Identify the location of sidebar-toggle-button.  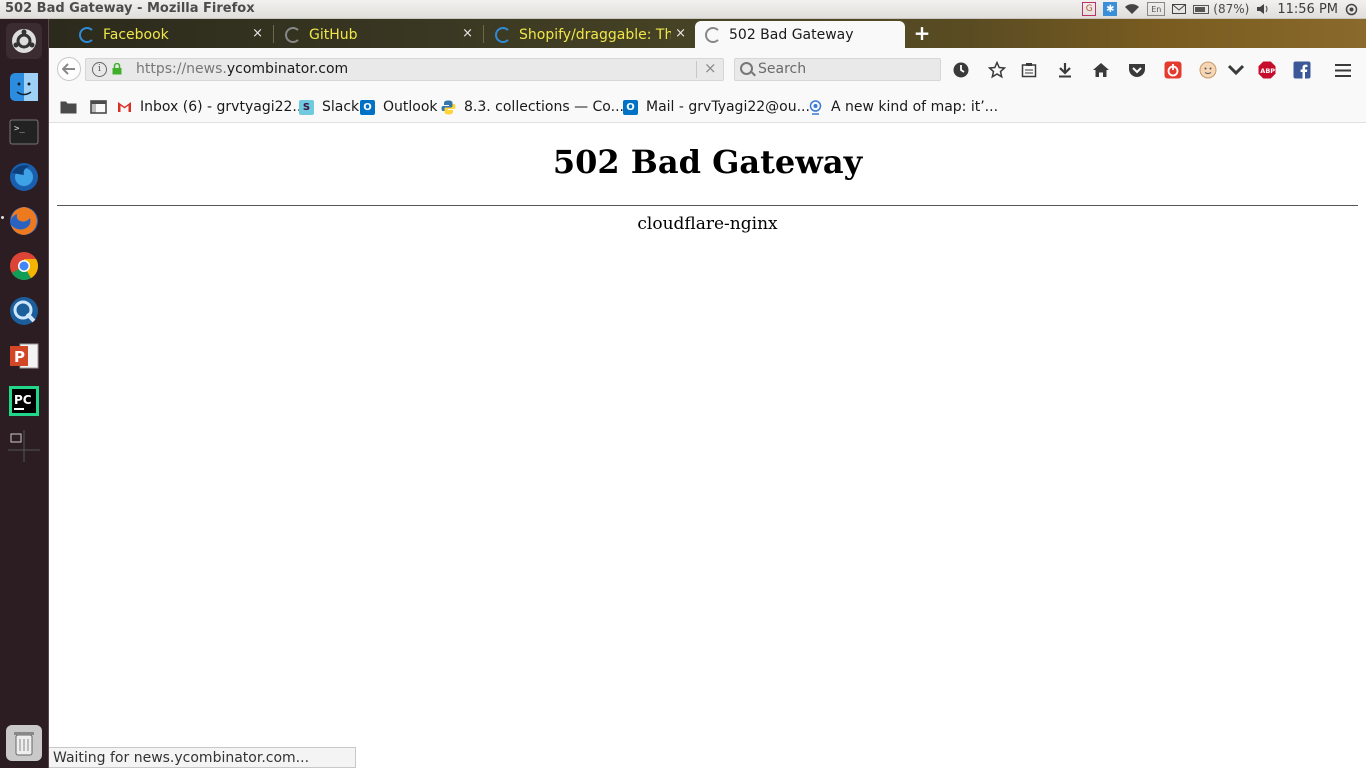
(98, 107).